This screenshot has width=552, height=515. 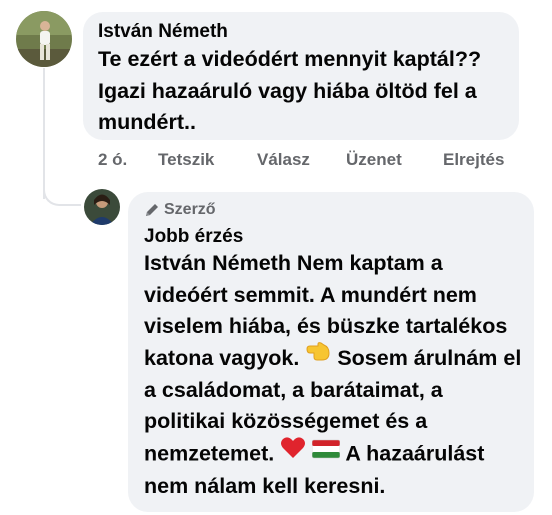 I want to click on pen-icon, so click(x=152, y=210).